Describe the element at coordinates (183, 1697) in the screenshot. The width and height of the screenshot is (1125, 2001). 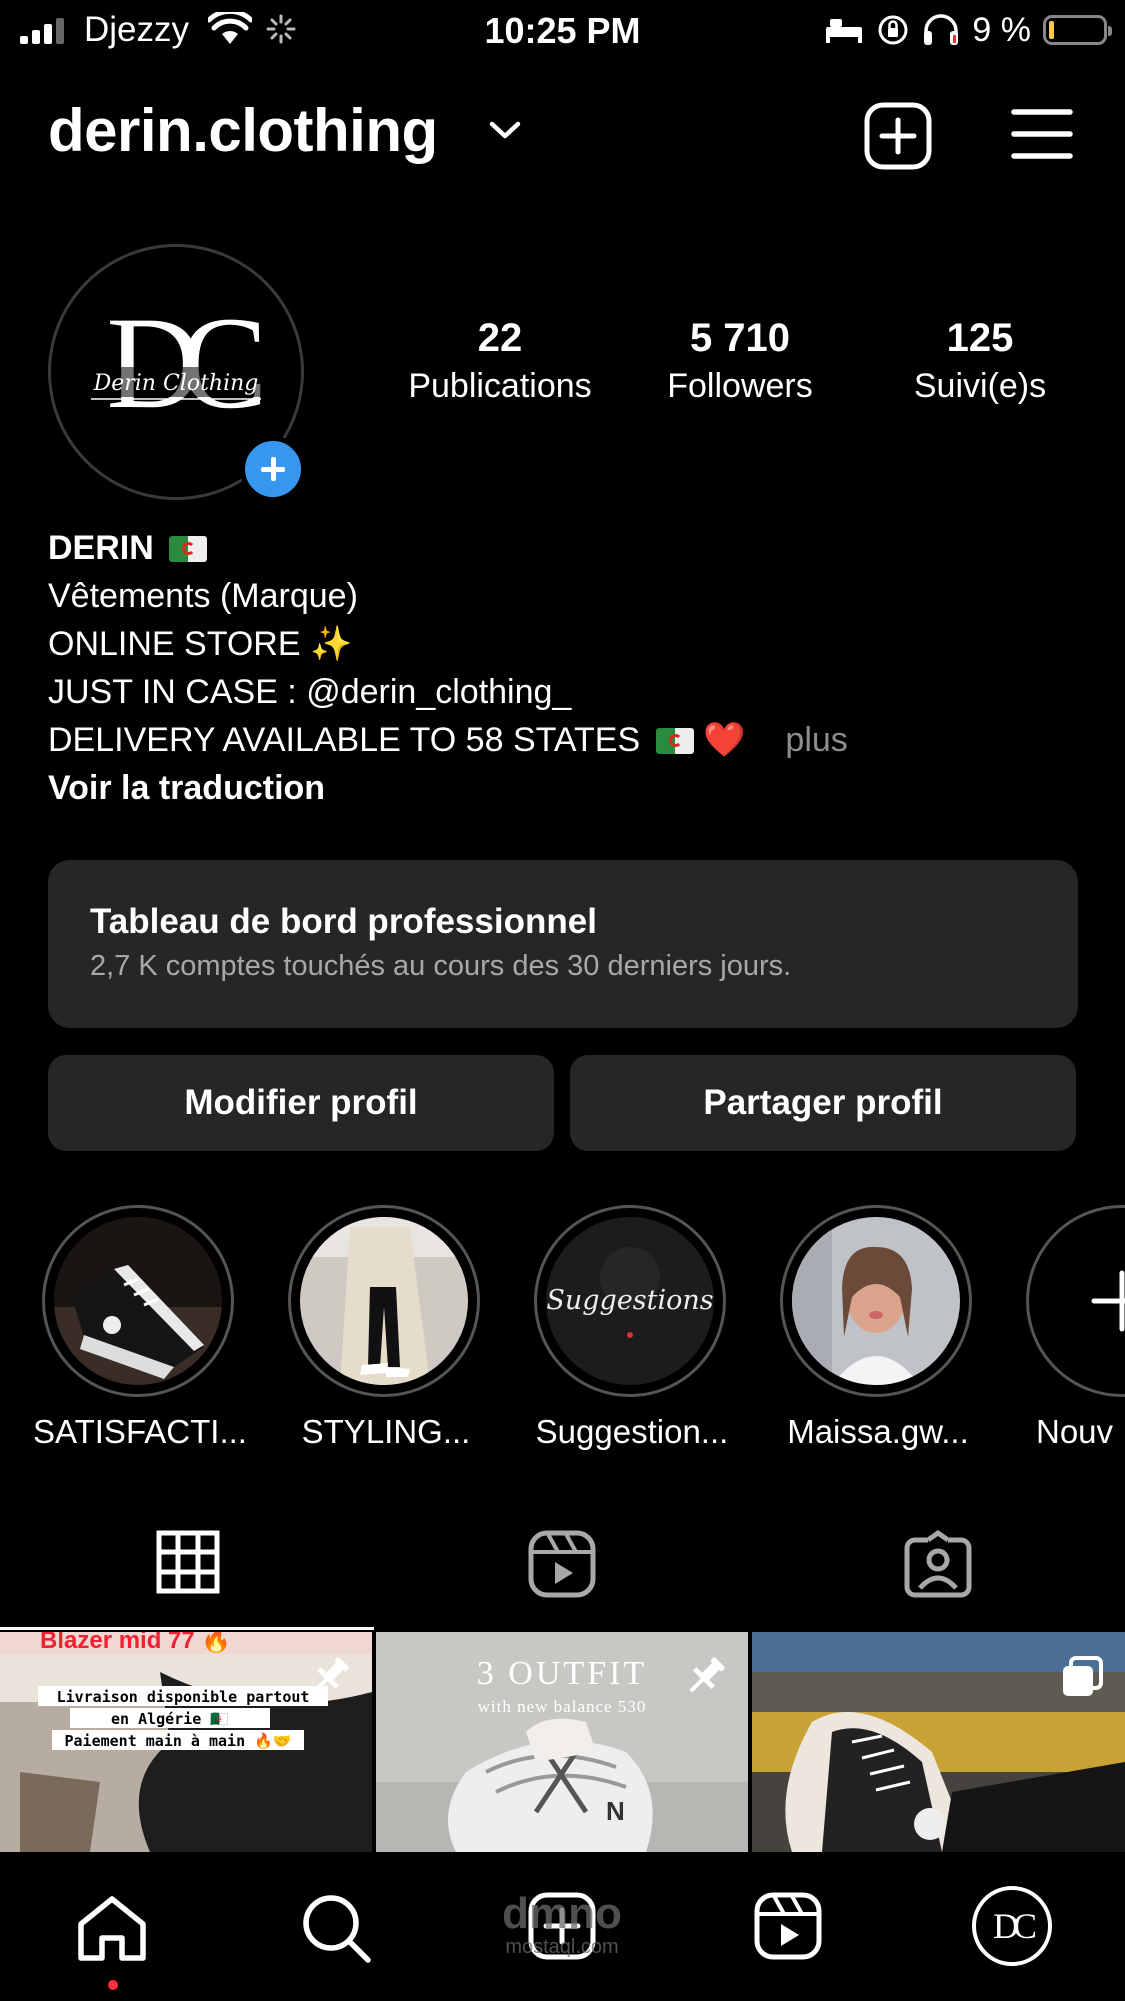
I see `post-caption-line: Livraison disponible partout` at that location.